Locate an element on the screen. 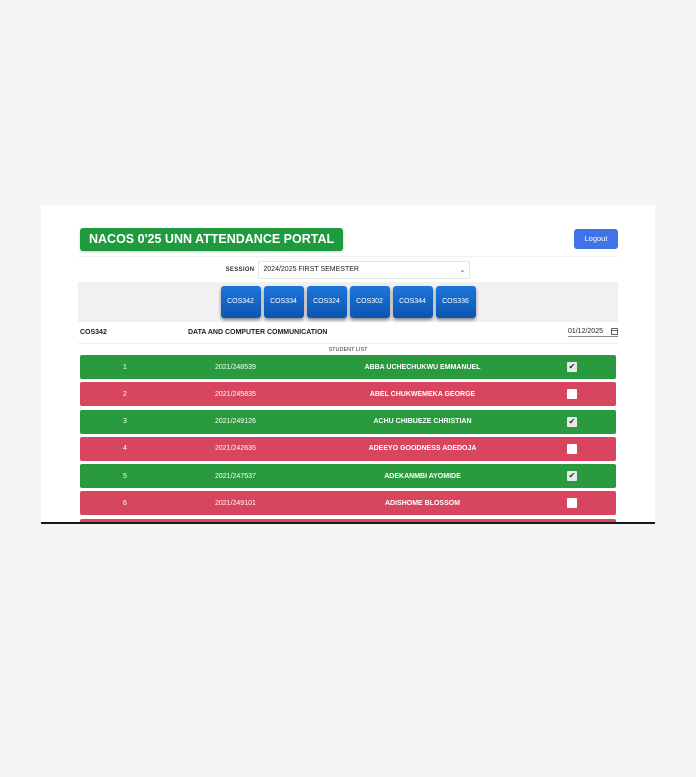 The image size is (696, 777). student-number: 5 is located at coordinates (125, 476).